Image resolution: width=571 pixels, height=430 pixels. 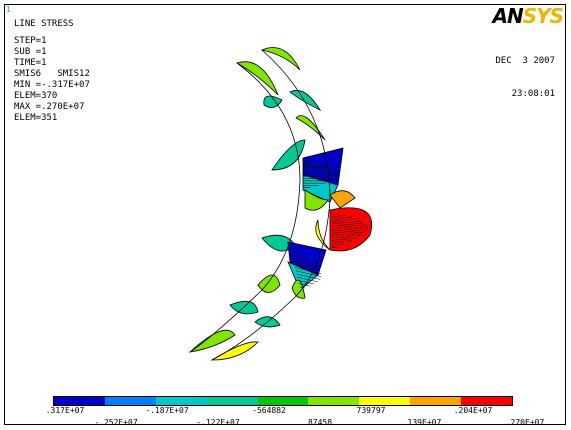 I want to click on legend-label: -.122E+07, so click(x=218, y=422).